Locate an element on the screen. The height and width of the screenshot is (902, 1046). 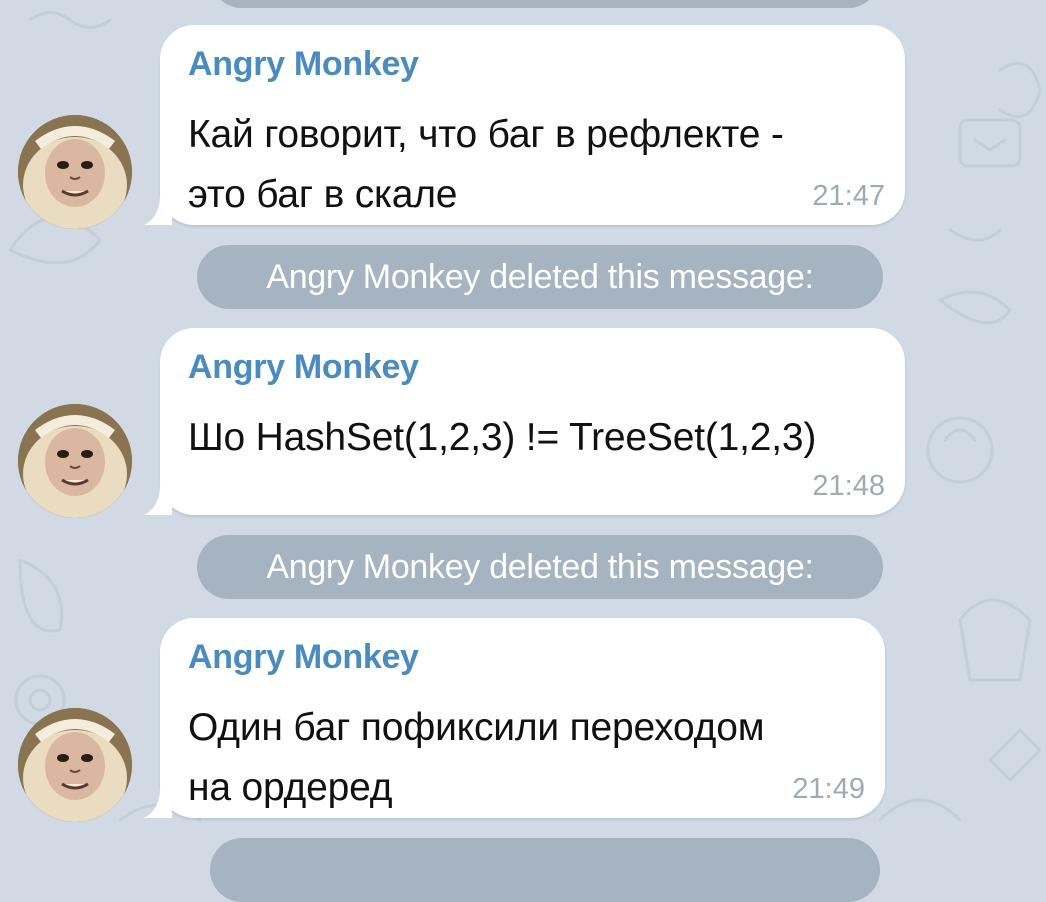
message-line: Шо HashSet(1,2,3) != TreeSet(1,2,3) is located at coordinates (502, 437).